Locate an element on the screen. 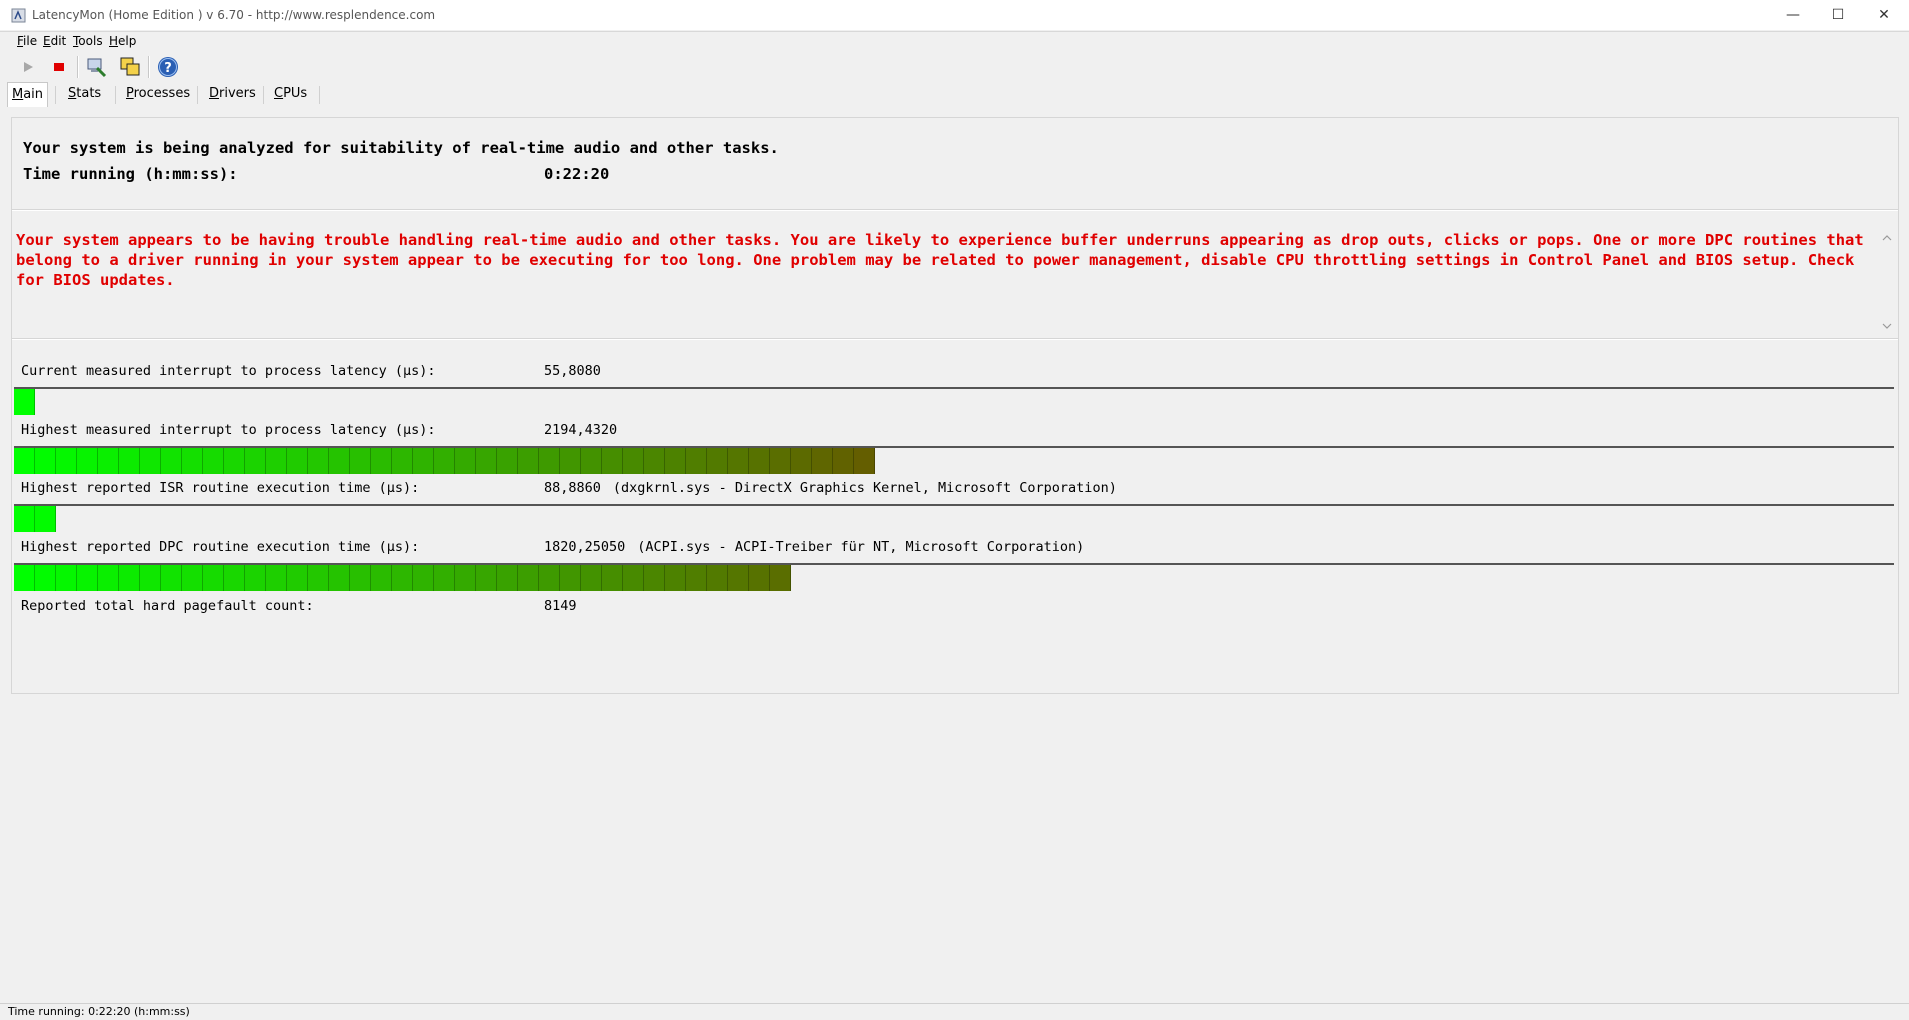 The height and width of the screenshot is (1020, 1909). menu-edit-label: dit is located at coordinates (58, 41).